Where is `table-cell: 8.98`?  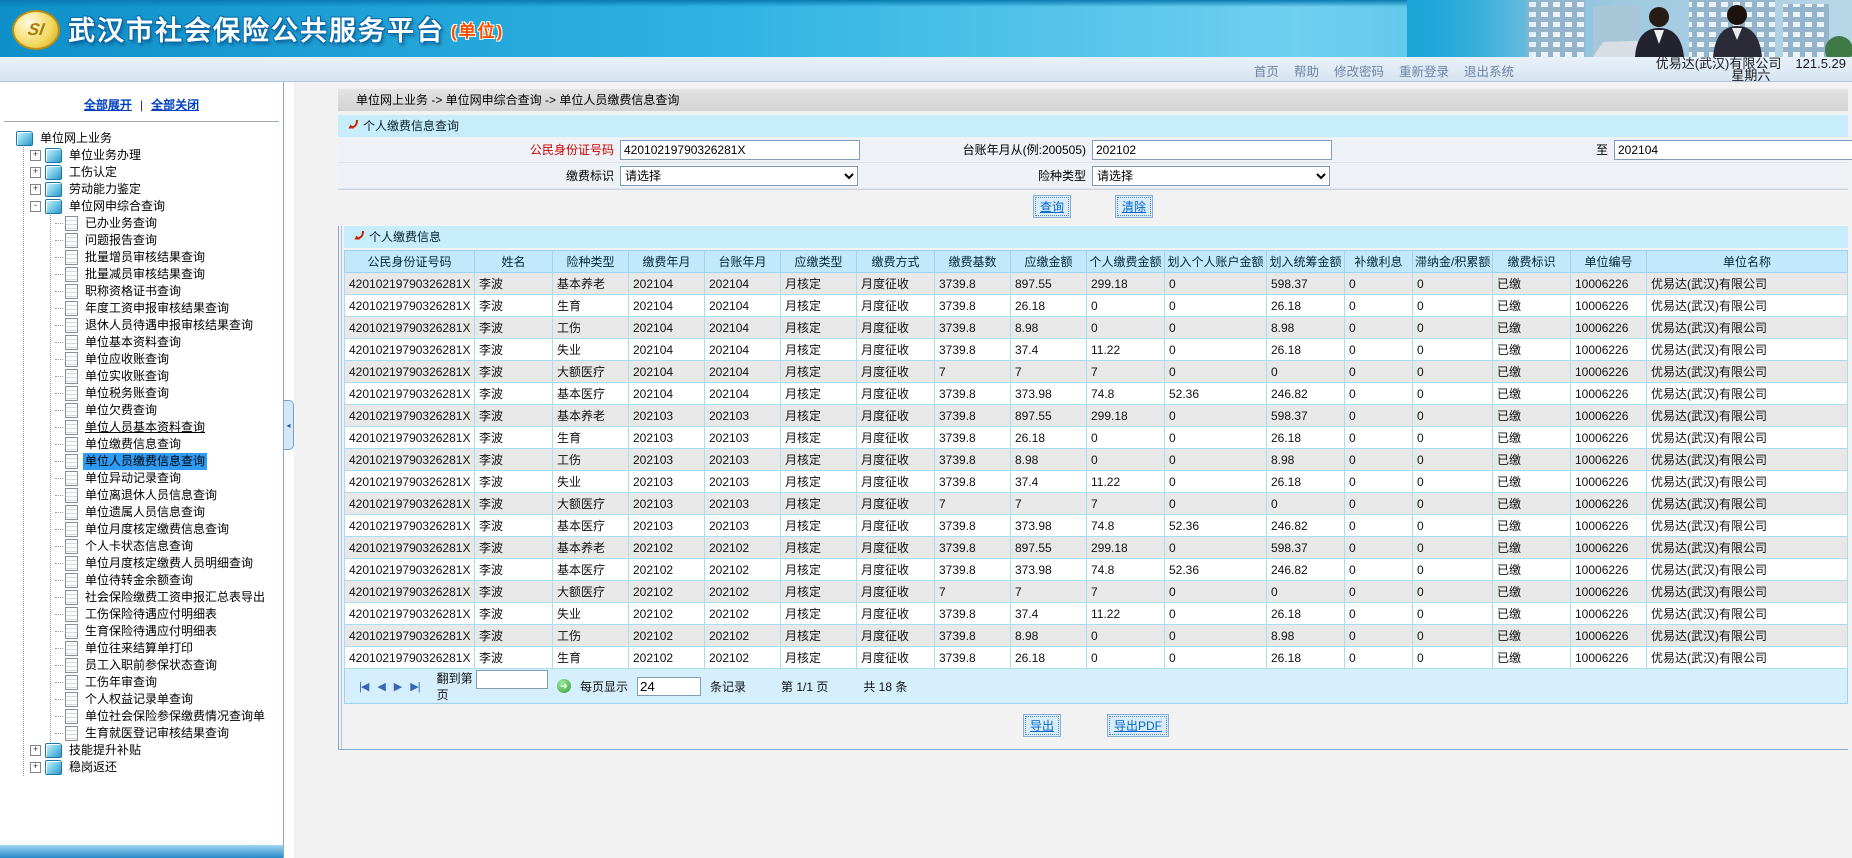
table-cell: 8.98 is located at coordinates (1305, 327).